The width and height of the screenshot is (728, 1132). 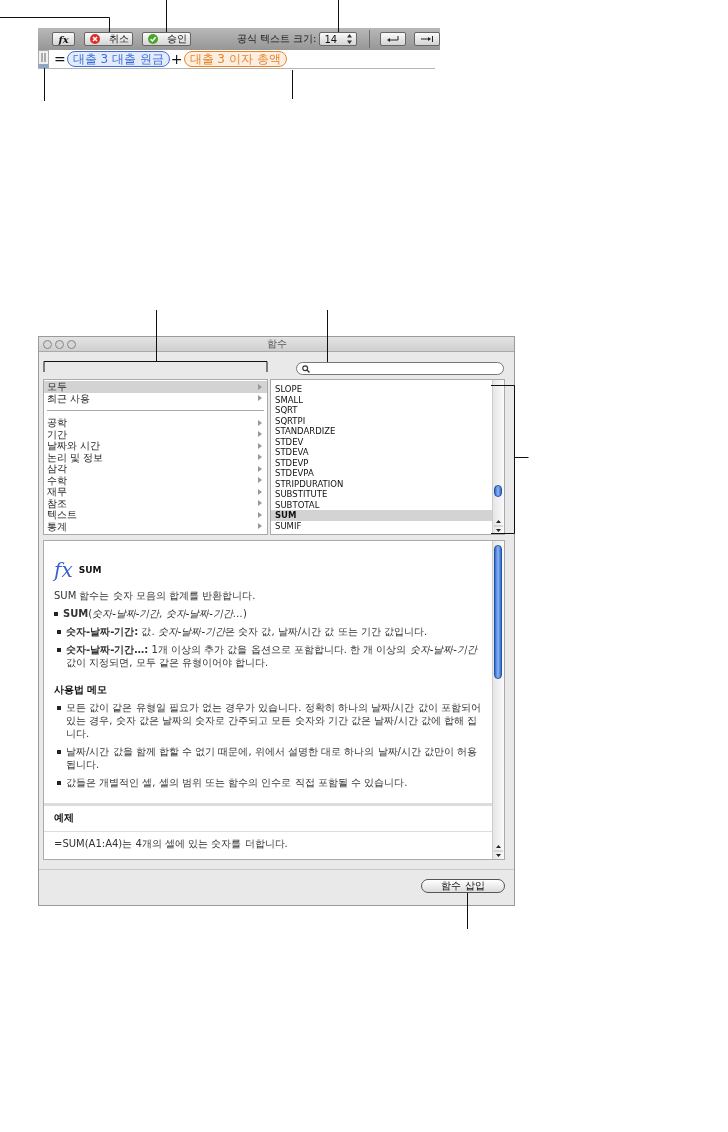 I want to click on category-item: 참조, so click(x=155, y=503).